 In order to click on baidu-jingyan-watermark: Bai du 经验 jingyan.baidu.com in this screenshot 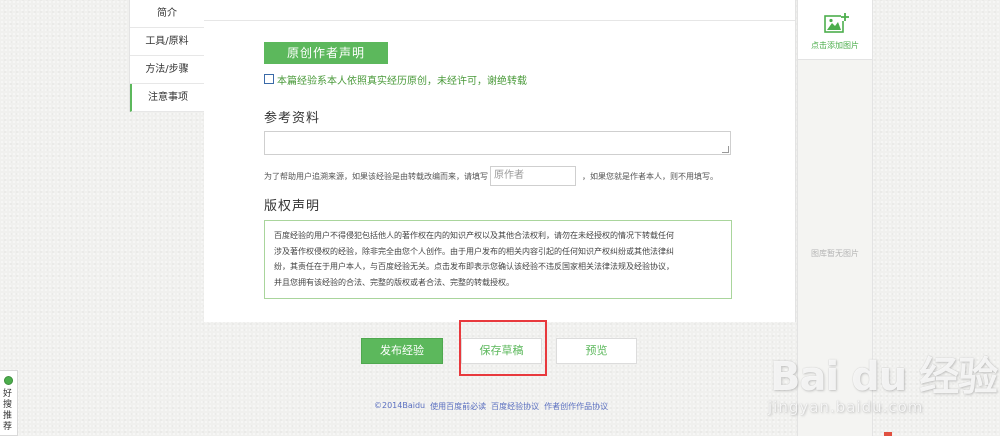, I will do `click(875, 377)`.